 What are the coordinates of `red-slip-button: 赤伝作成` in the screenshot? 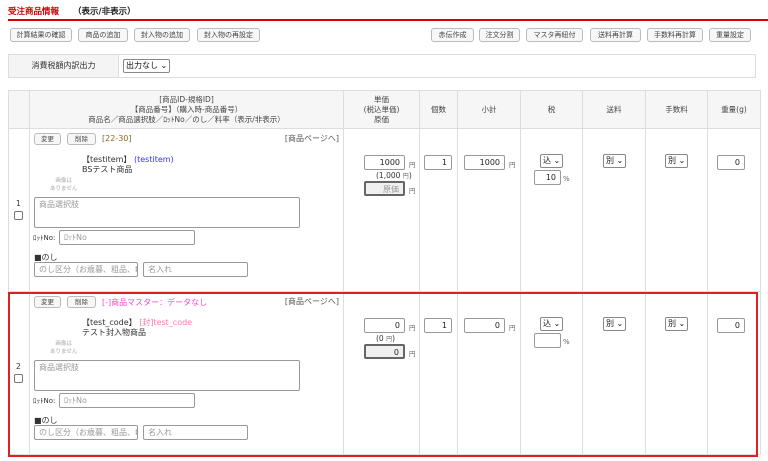 It's located at (452, 35).